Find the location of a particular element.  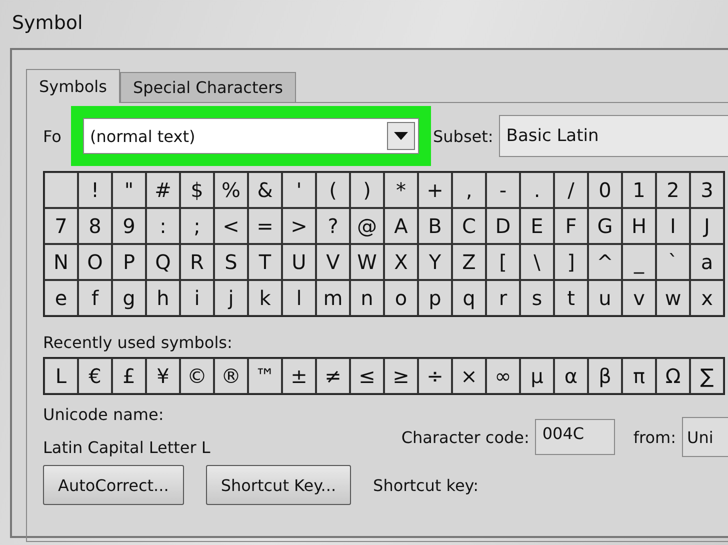

symbol-cell: ) is located at coordinates (367, 190).